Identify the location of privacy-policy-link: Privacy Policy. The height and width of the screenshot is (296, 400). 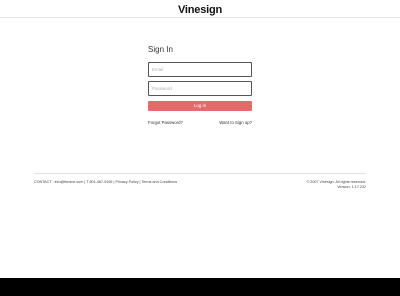
(127, 182).